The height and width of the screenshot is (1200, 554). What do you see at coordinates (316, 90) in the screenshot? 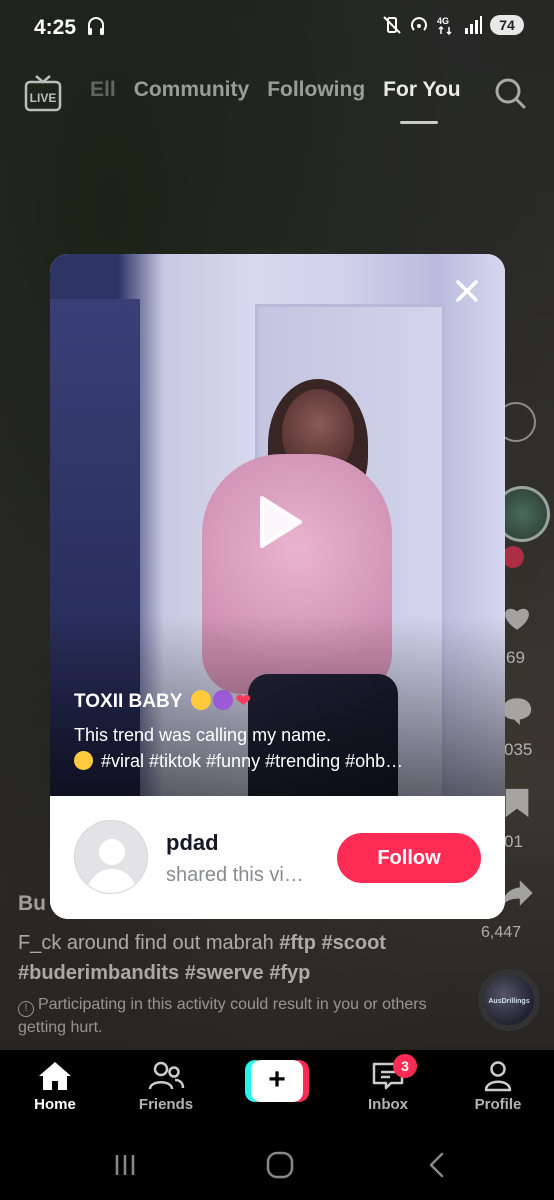
I see `tab-following: Following` at bounding box center [316, 90].